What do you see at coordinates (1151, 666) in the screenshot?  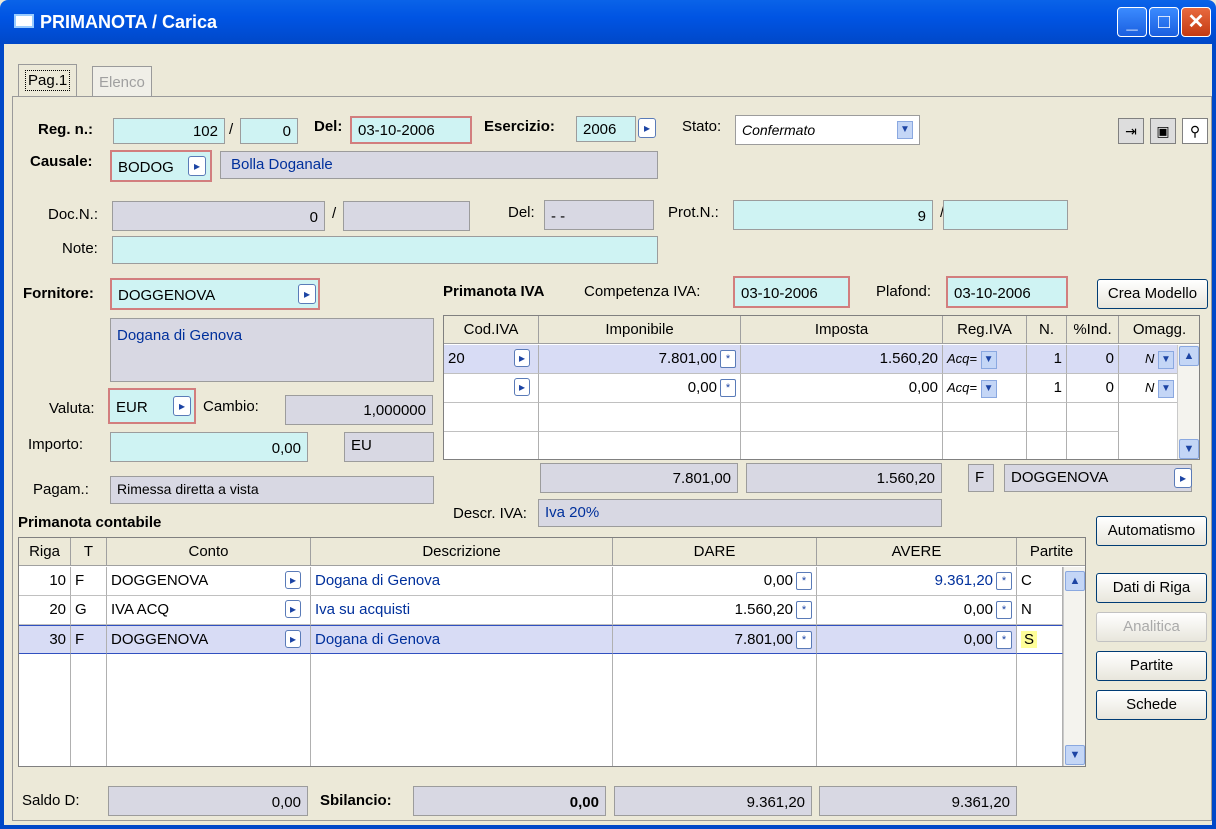 I see `partite-button: Partite` at bounding box center [1151, 666].